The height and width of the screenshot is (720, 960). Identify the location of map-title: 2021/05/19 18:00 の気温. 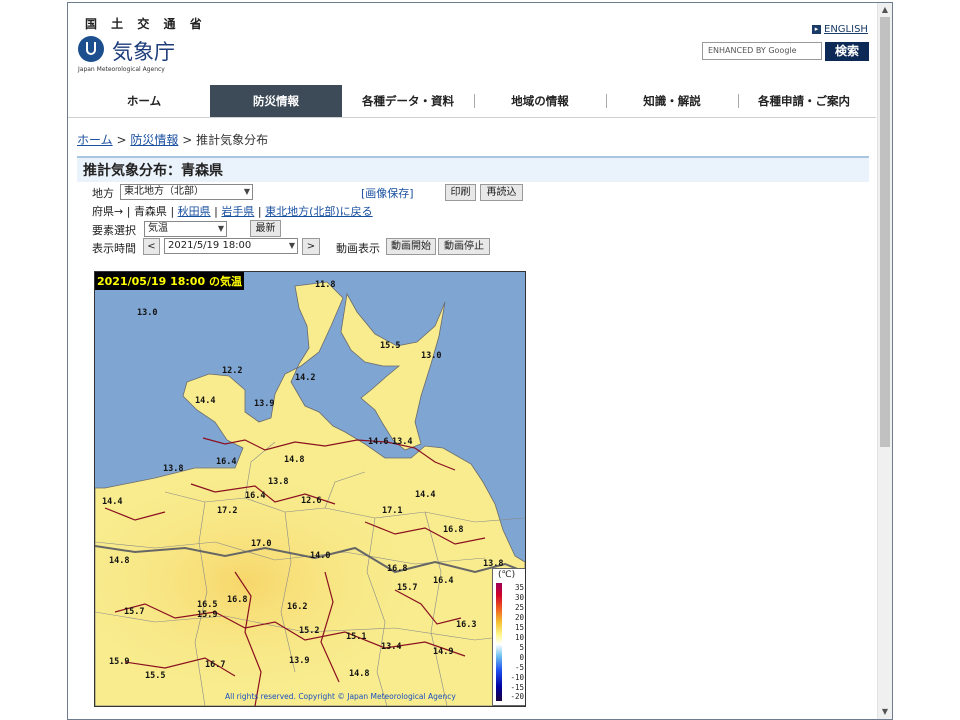
(169, 281).